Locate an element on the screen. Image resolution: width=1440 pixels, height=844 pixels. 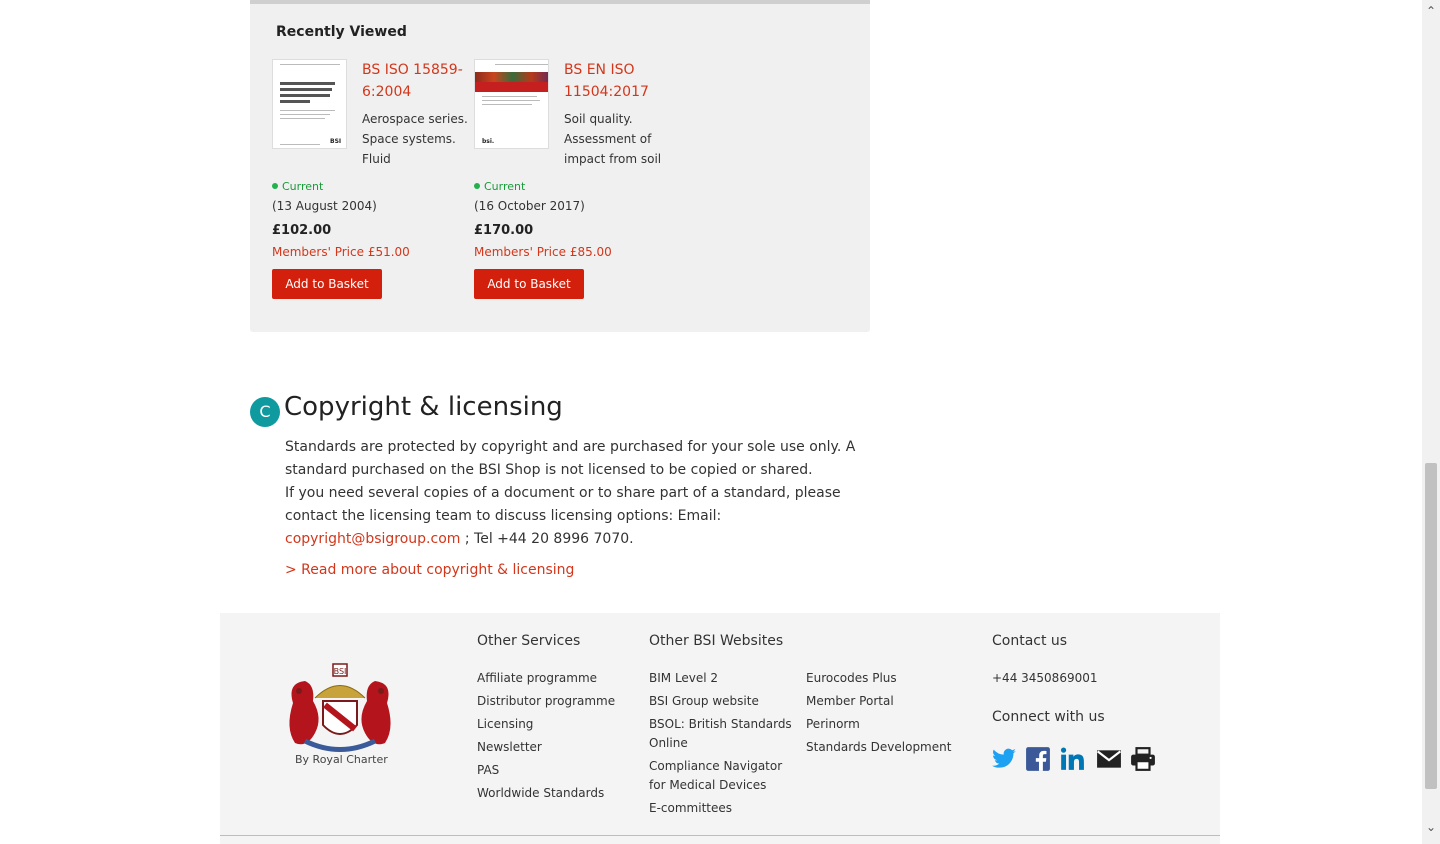
bsi-logo: bsi. is located at coordinates (488, 141).